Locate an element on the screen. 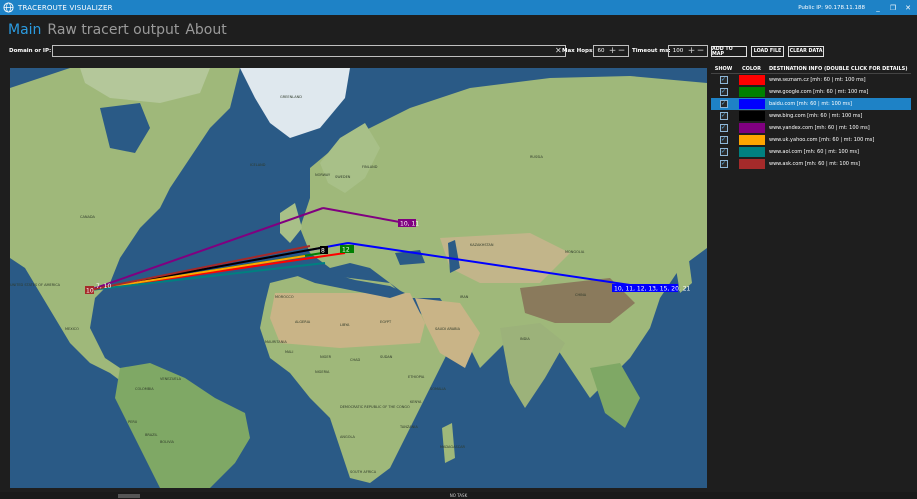  max-hops-value: 60 is located at coordinates (601, 51).